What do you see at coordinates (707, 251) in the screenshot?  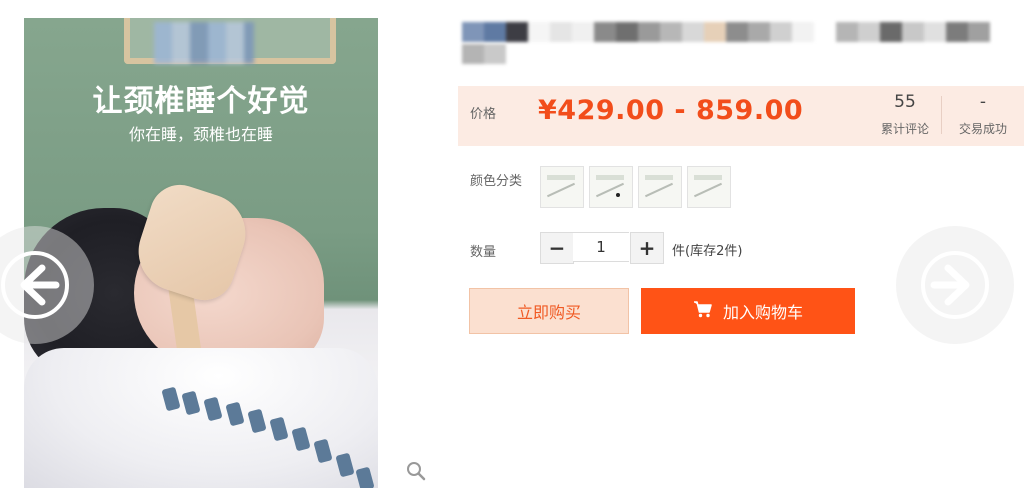 I see `stock-info: 件(库存2件)` at bounding box center [707, 251].